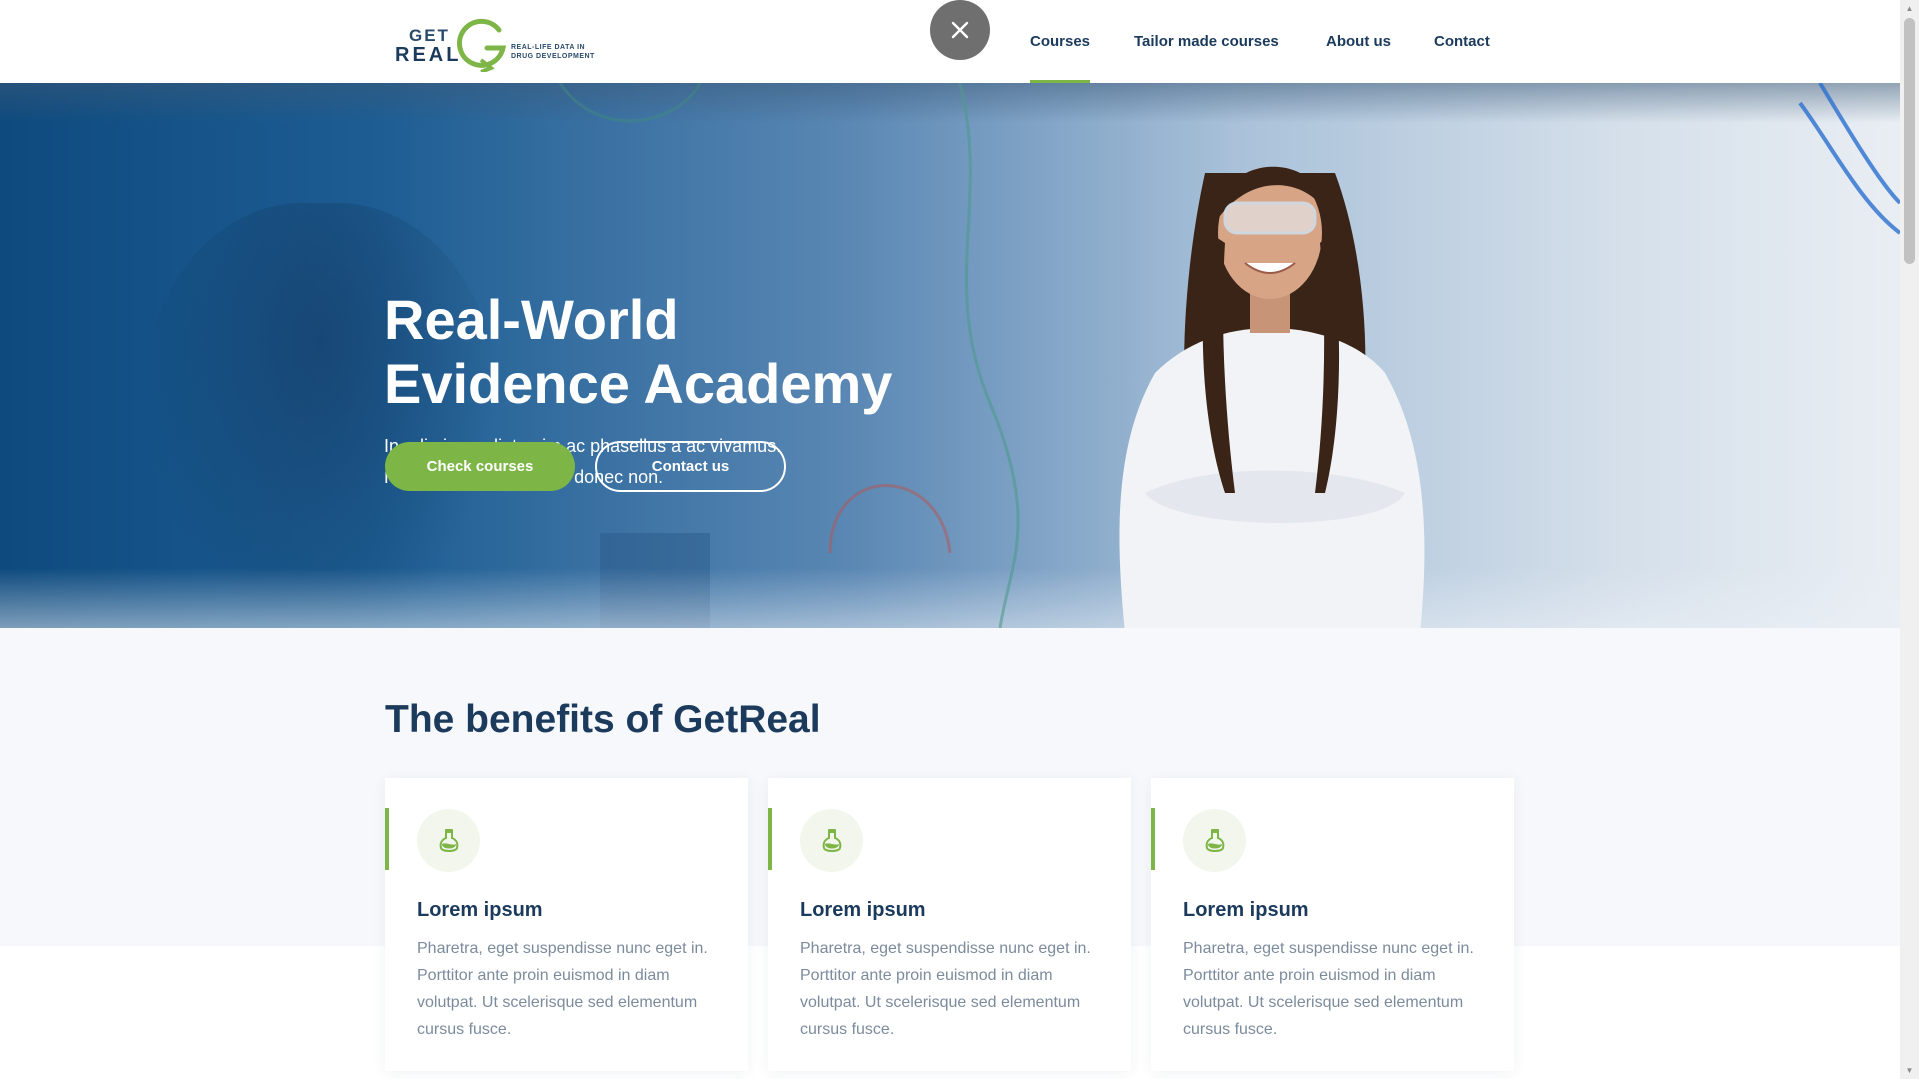 The image size is (1919, 1079). I want to click on logo-real-text: REAL, so click(428, 55).